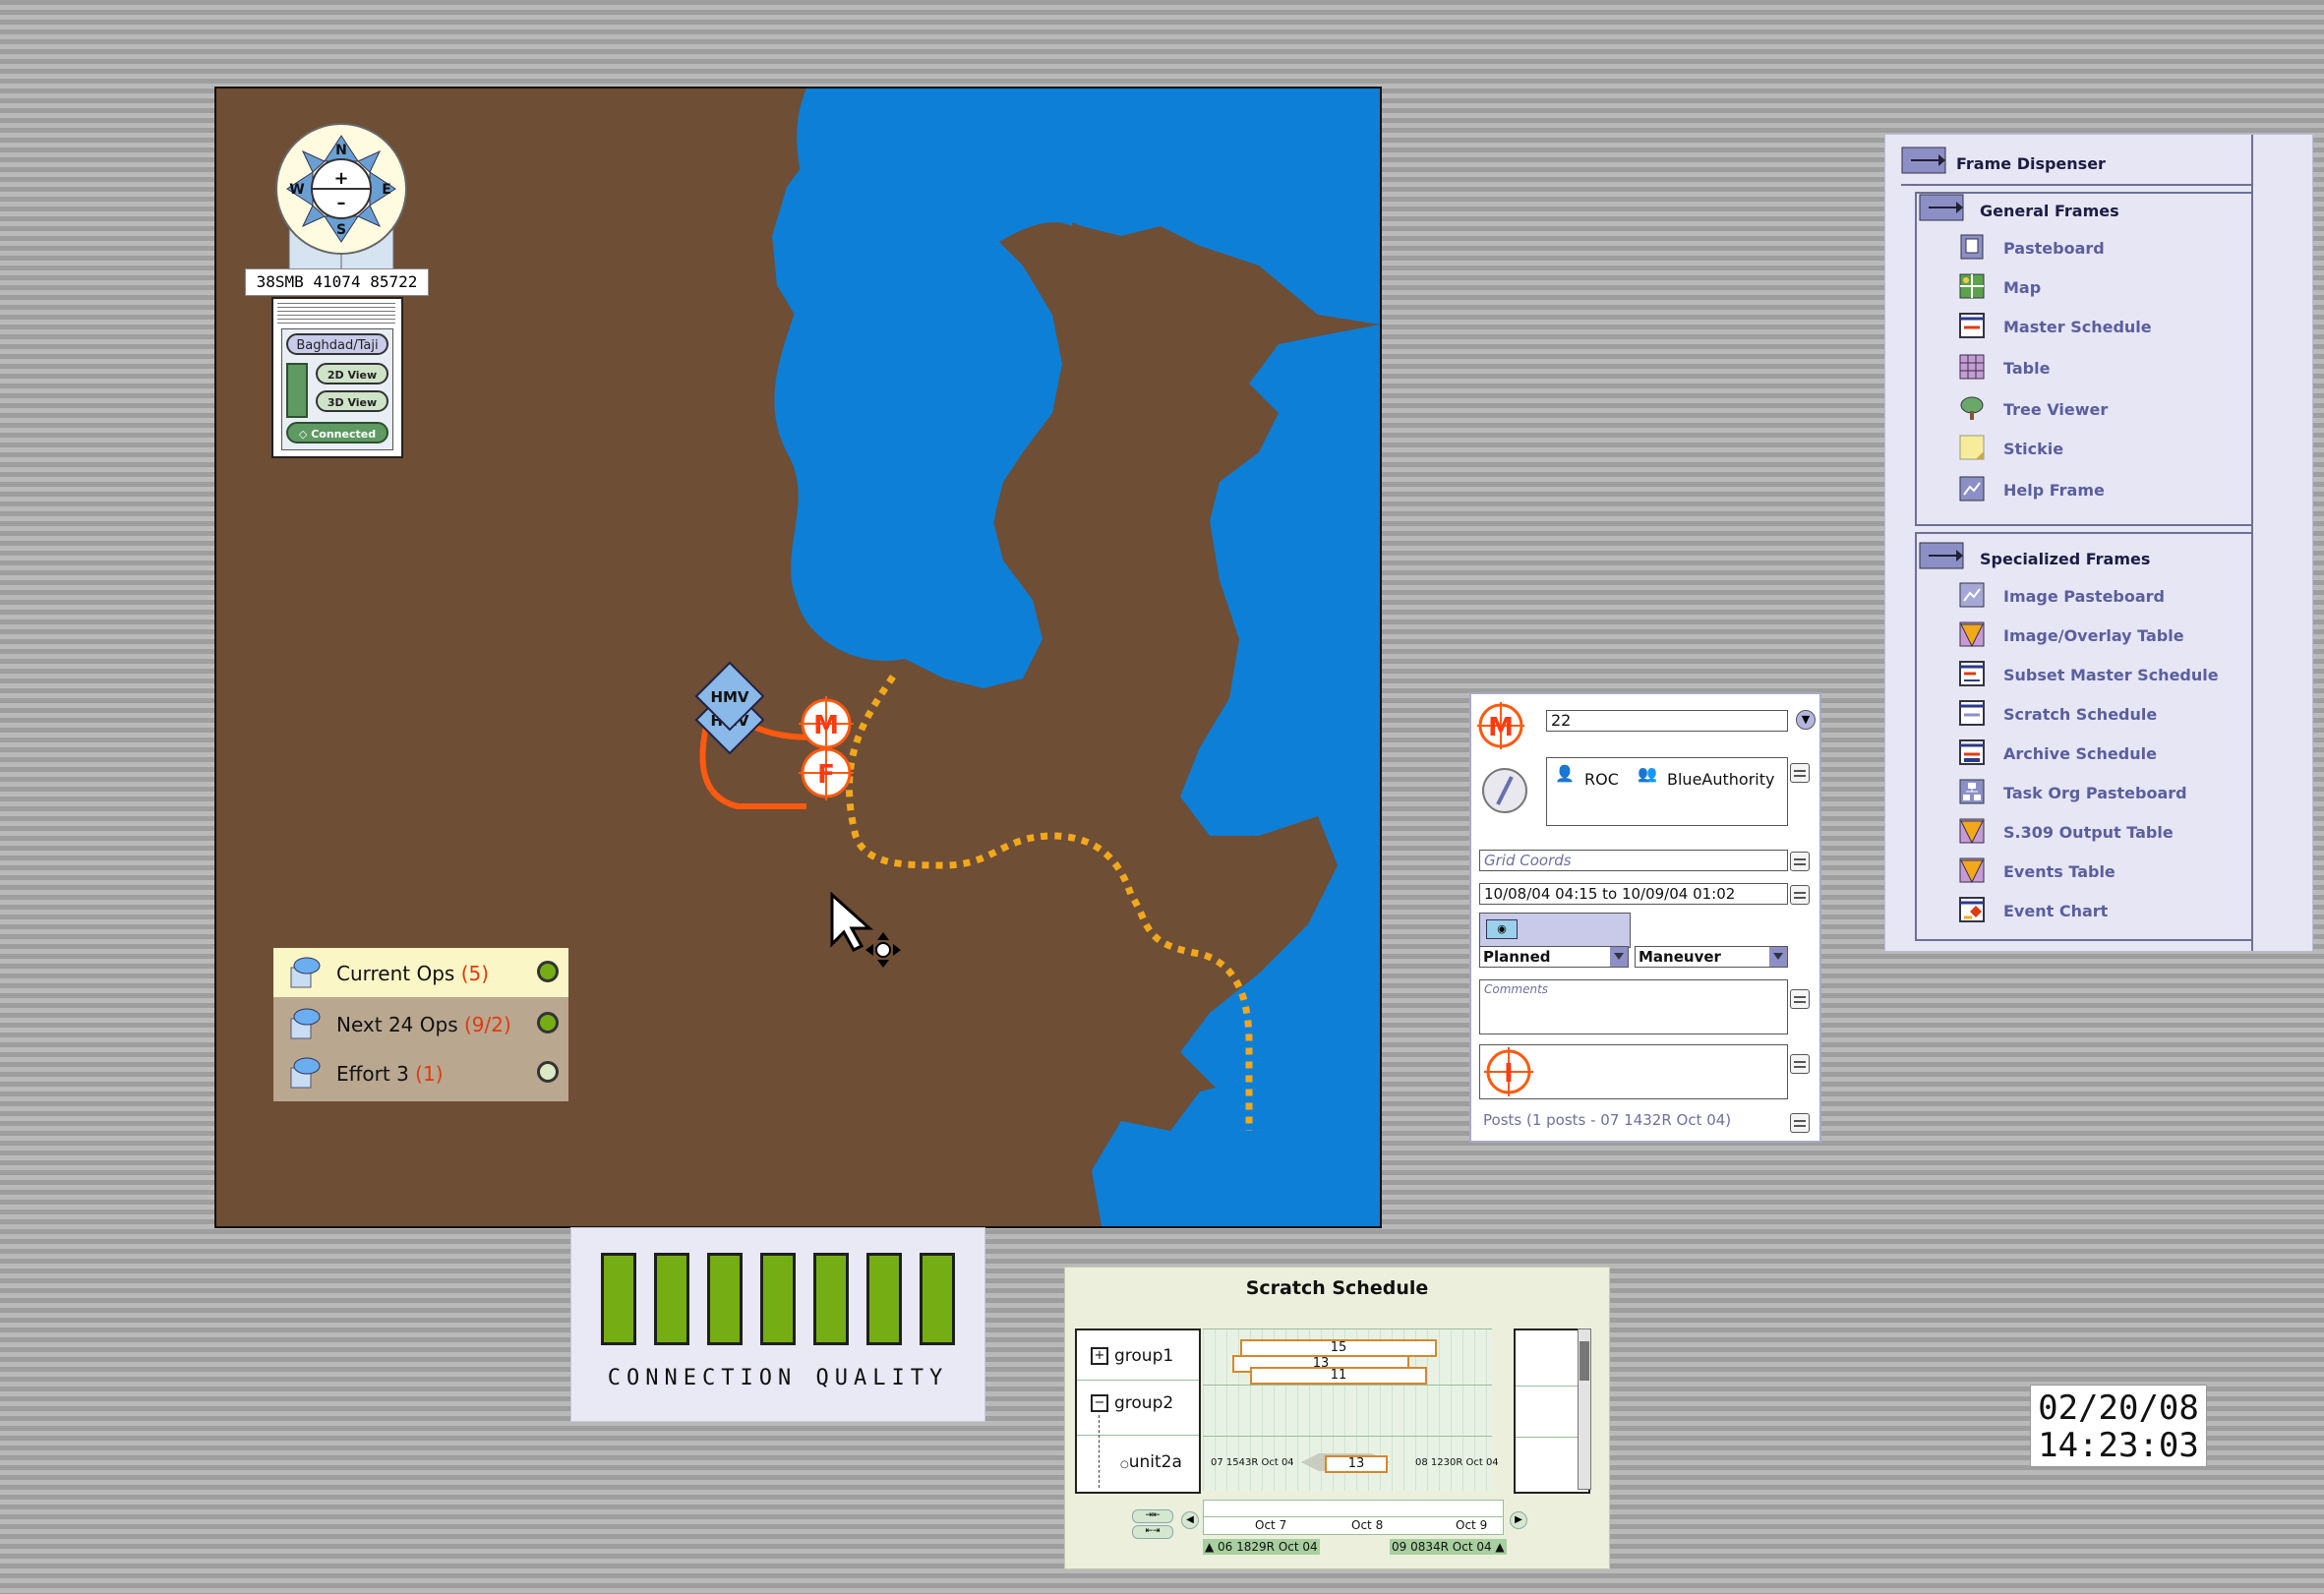  I want to click on event-chart-icon, so click(1972, 909).